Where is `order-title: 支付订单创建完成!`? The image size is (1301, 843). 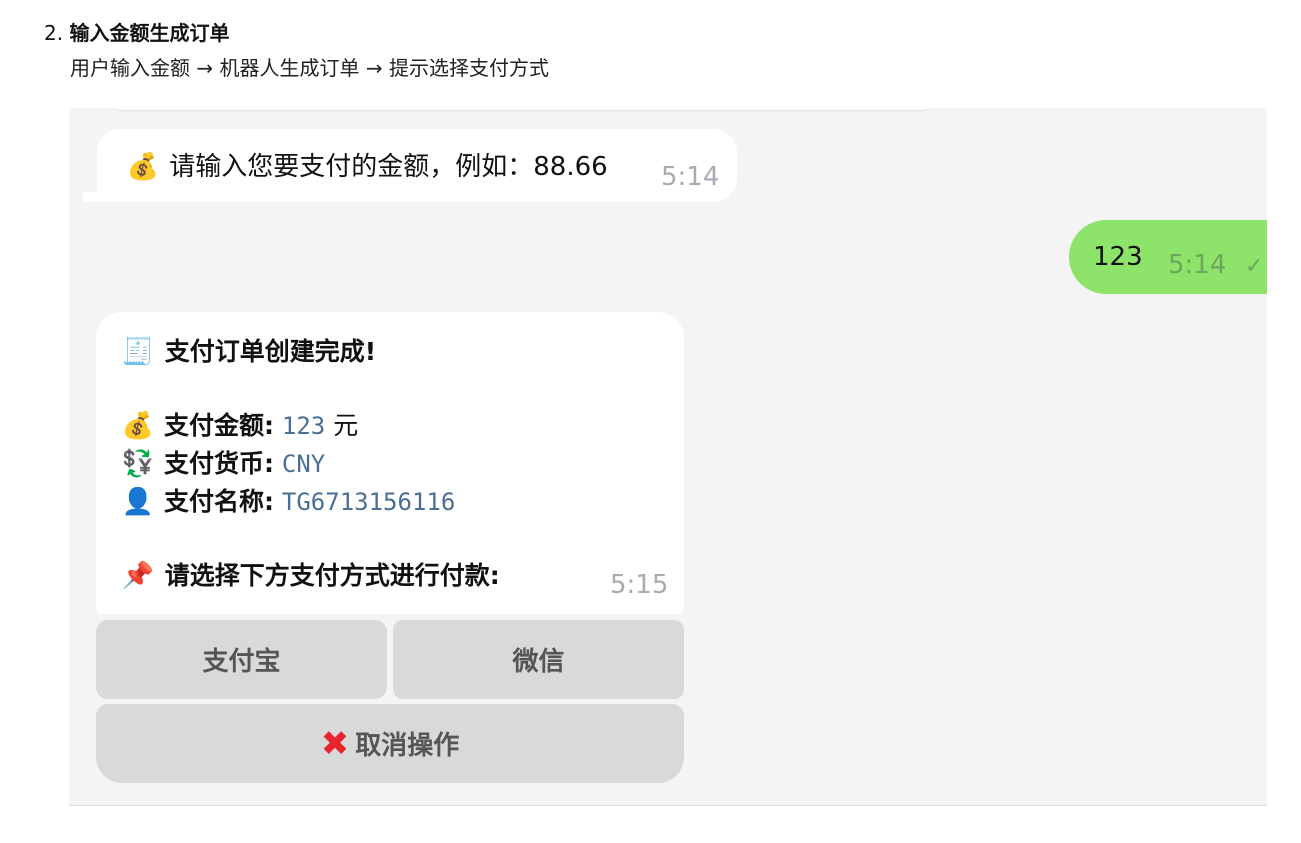 order-title: 支付订单创建完成! is located at coordinates (270, 351).